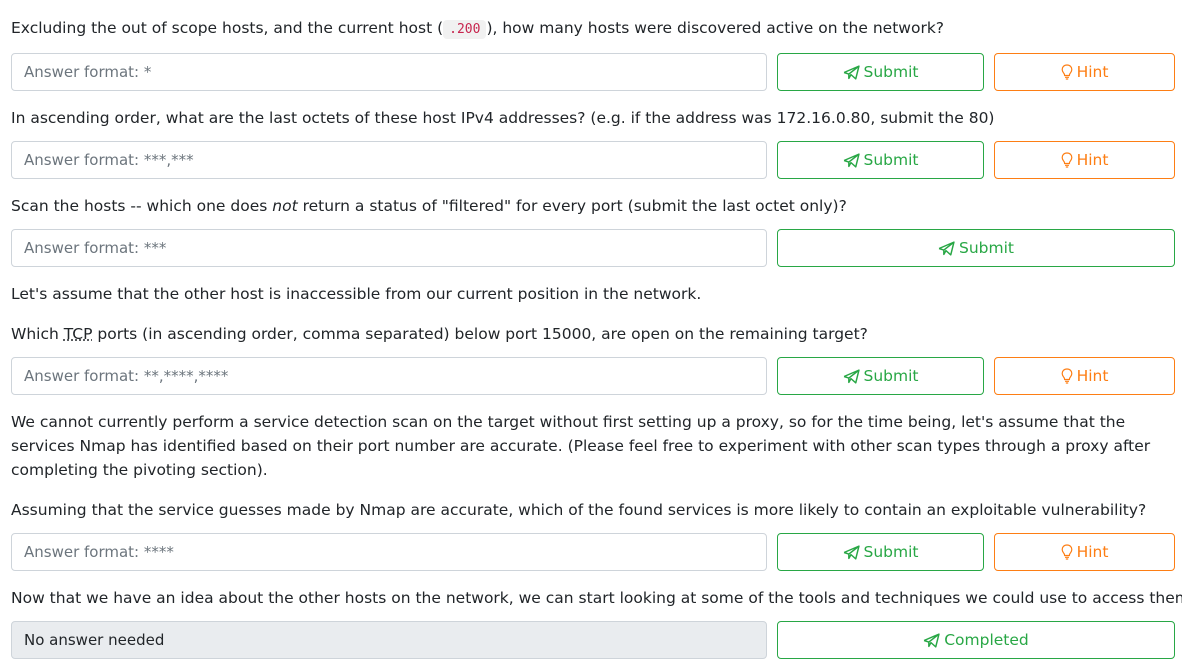  What do you see at coordinates (976, 248) in the screenshot?
I see `submit-button-3: Submit` at bounding box center [976, 248].